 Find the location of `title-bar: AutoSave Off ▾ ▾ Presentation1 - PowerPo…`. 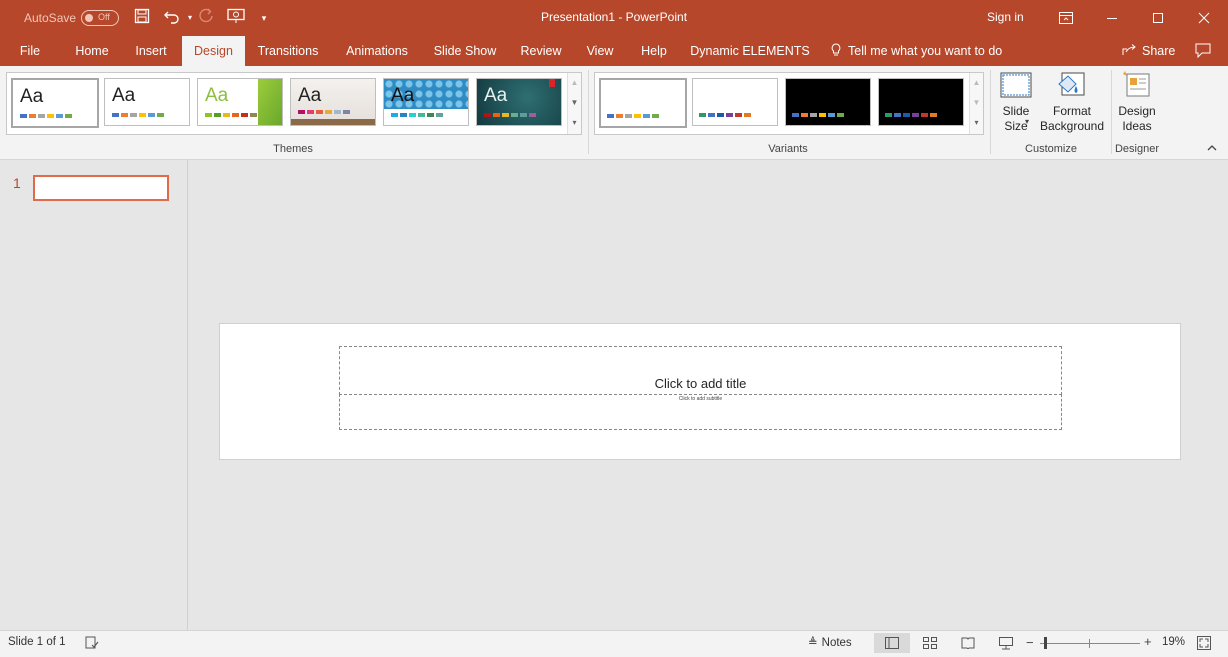

title-bar: AutoSave Off ▾ ▾ Presentation1 - PowerPo… is located at coordinates (614, 18).